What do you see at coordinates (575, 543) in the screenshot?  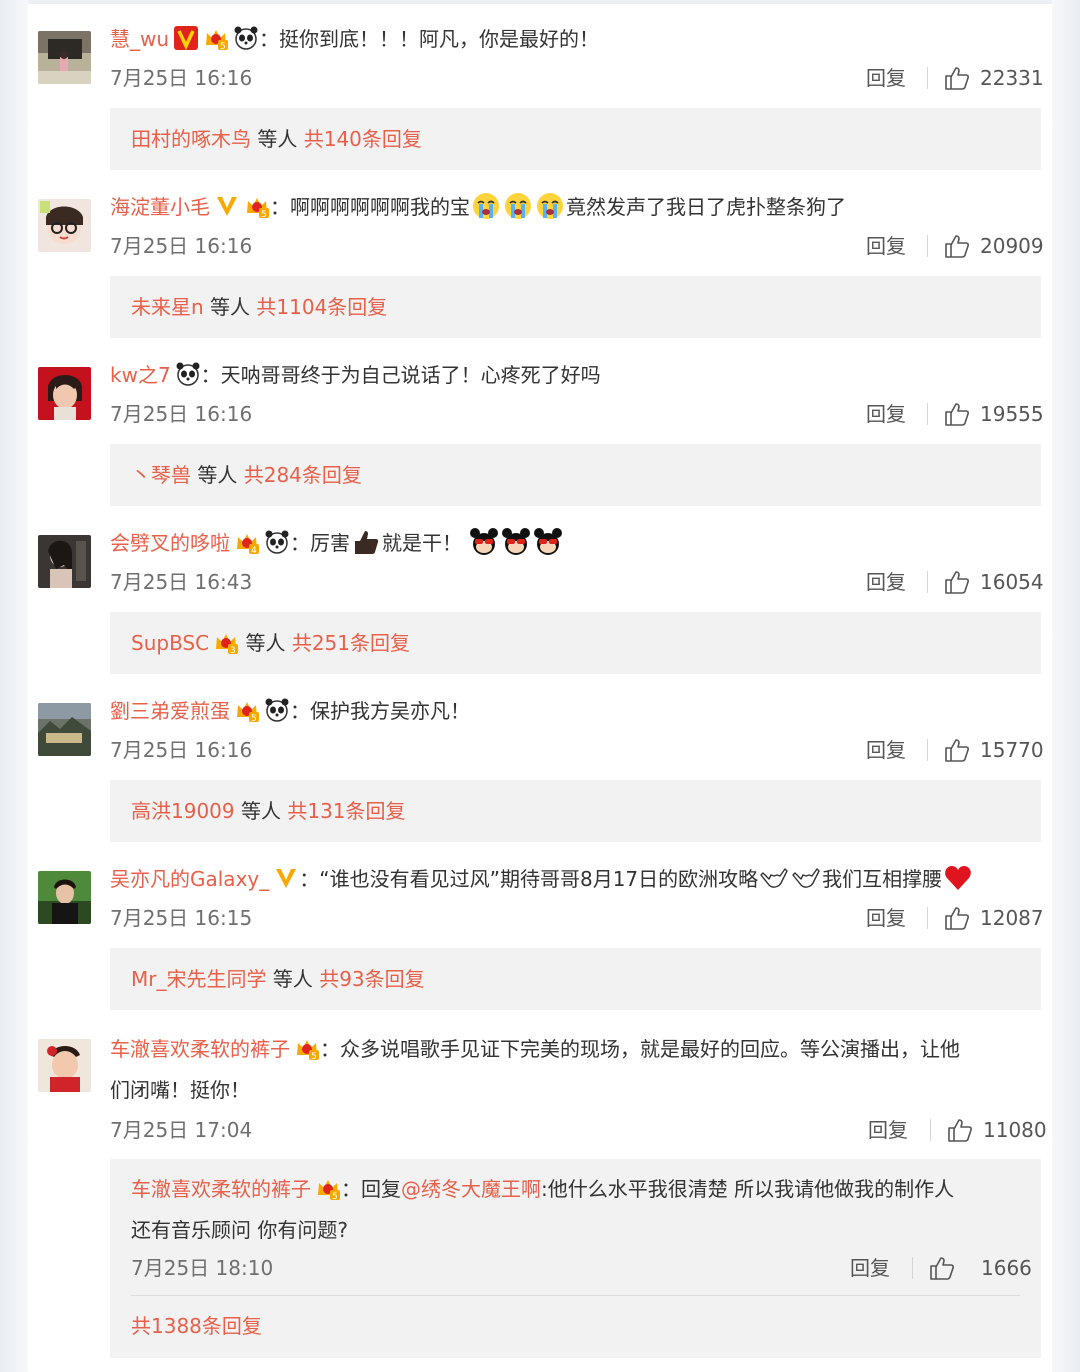 I see `comment-line: 会劈叉的哆啦 4 ：厉害 就是干！` at bounding box center [575, 543].